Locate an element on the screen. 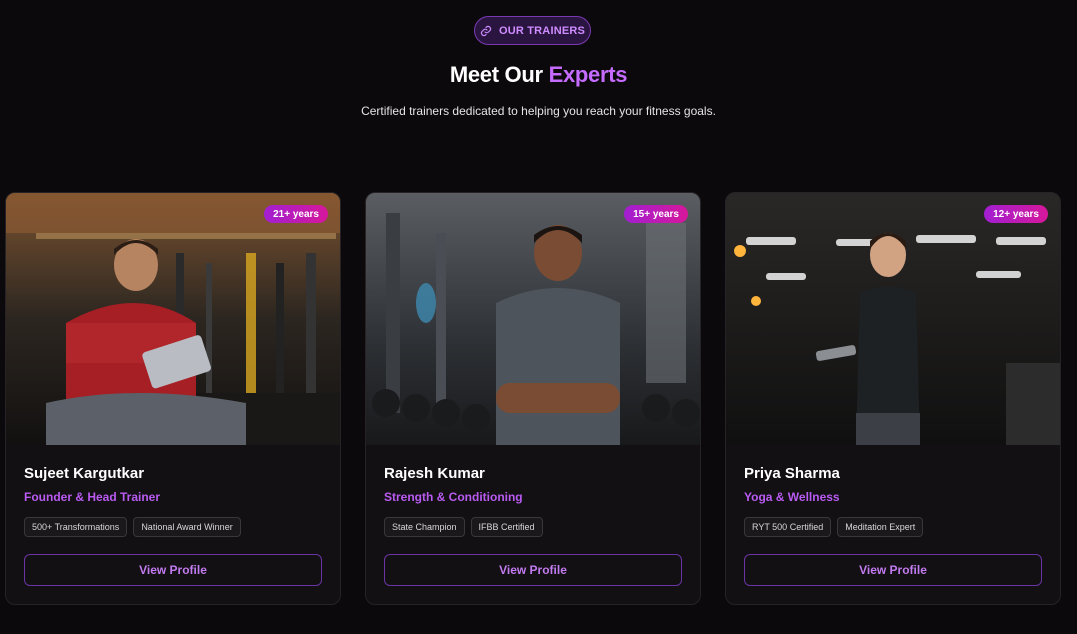 The image size is (1077, 634). section-badge: OUR TRAINERS is located at coordinates (532, 30).